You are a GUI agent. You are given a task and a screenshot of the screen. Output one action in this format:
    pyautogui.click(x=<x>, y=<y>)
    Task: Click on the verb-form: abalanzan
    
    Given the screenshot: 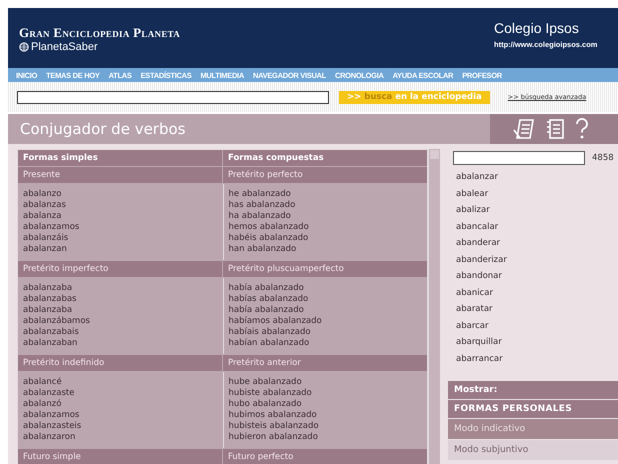 What is the action you would take?
    pyautogui.click(x=45, y=249)
    